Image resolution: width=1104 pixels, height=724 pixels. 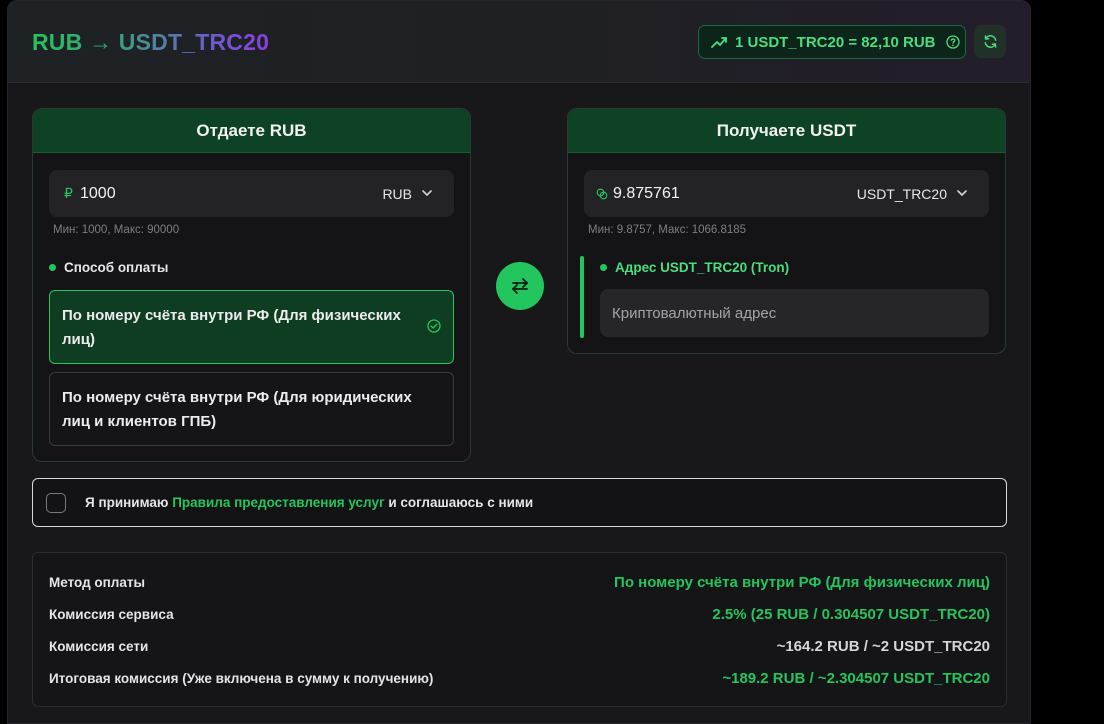 I want to click on summary-label: Комиссия сервиса, so click(x=111, y=614).